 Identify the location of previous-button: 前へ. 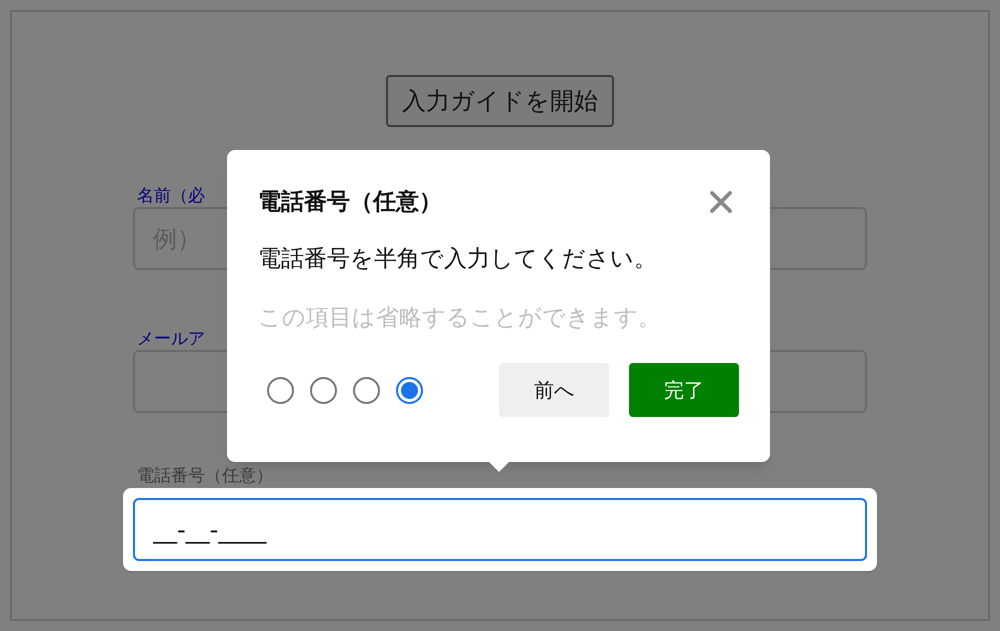
(554, 390).